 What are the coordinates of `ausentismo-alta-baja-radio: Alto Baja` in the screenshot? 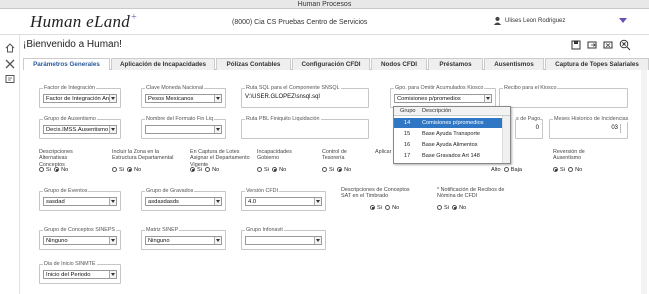 It's located at (506, 170).